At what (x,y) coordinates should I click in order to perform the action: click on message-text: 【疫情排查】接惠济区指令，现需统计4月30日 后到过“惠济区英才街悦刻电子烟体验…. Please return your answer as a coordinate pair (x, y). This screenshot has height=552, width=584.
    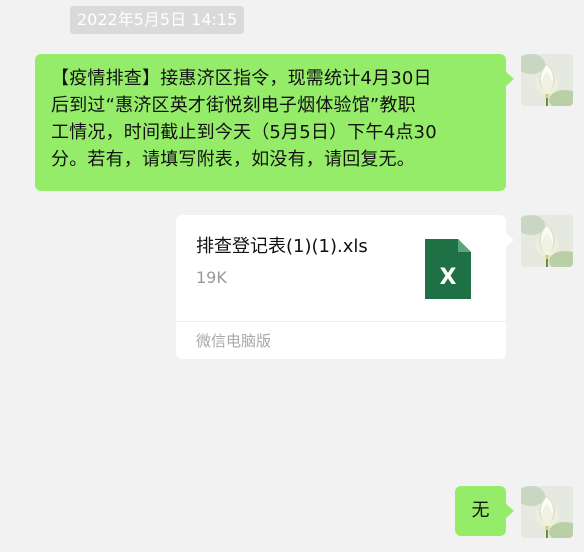
    Looking at the image, I should click on (244, 119).